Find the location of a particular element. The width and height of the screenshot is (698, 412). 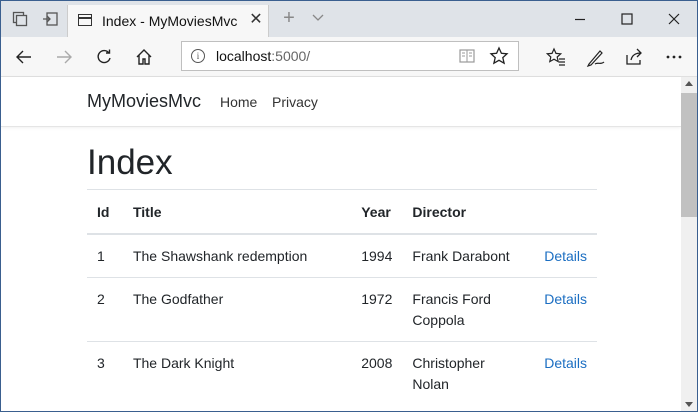

set-aside-tabs-icon is located at coordinates (50, 19).